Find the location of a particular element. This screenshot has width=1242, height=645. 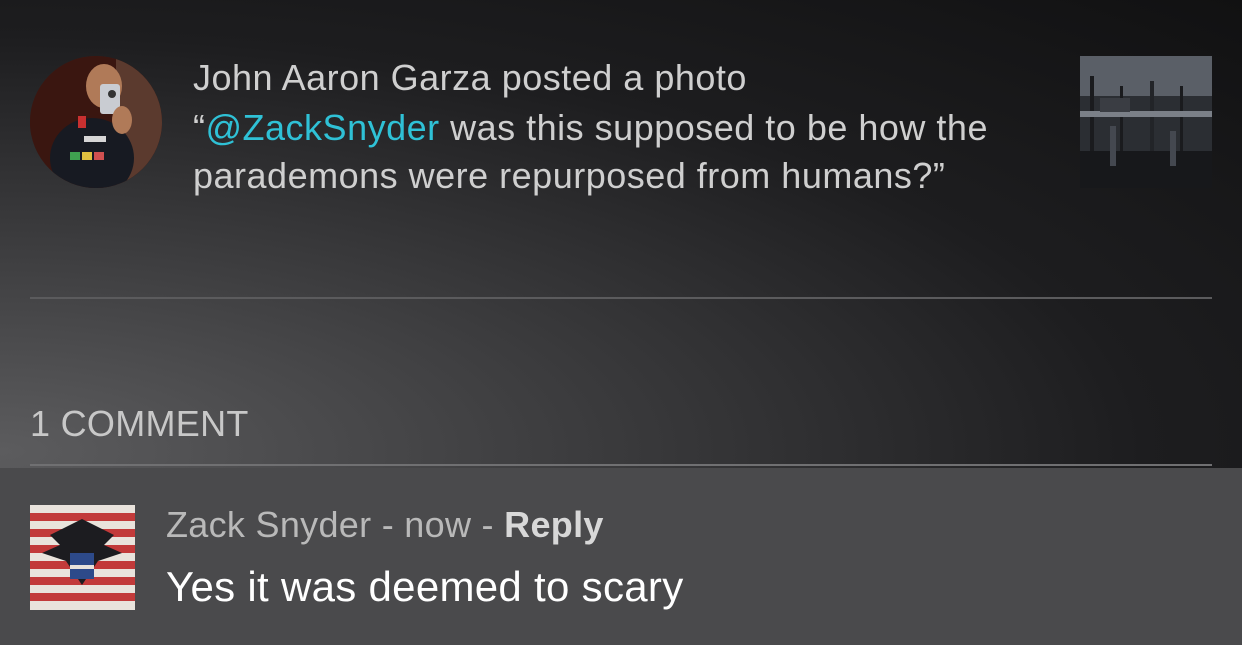

comment-timestamp: now is located at coordinates (438, 524).